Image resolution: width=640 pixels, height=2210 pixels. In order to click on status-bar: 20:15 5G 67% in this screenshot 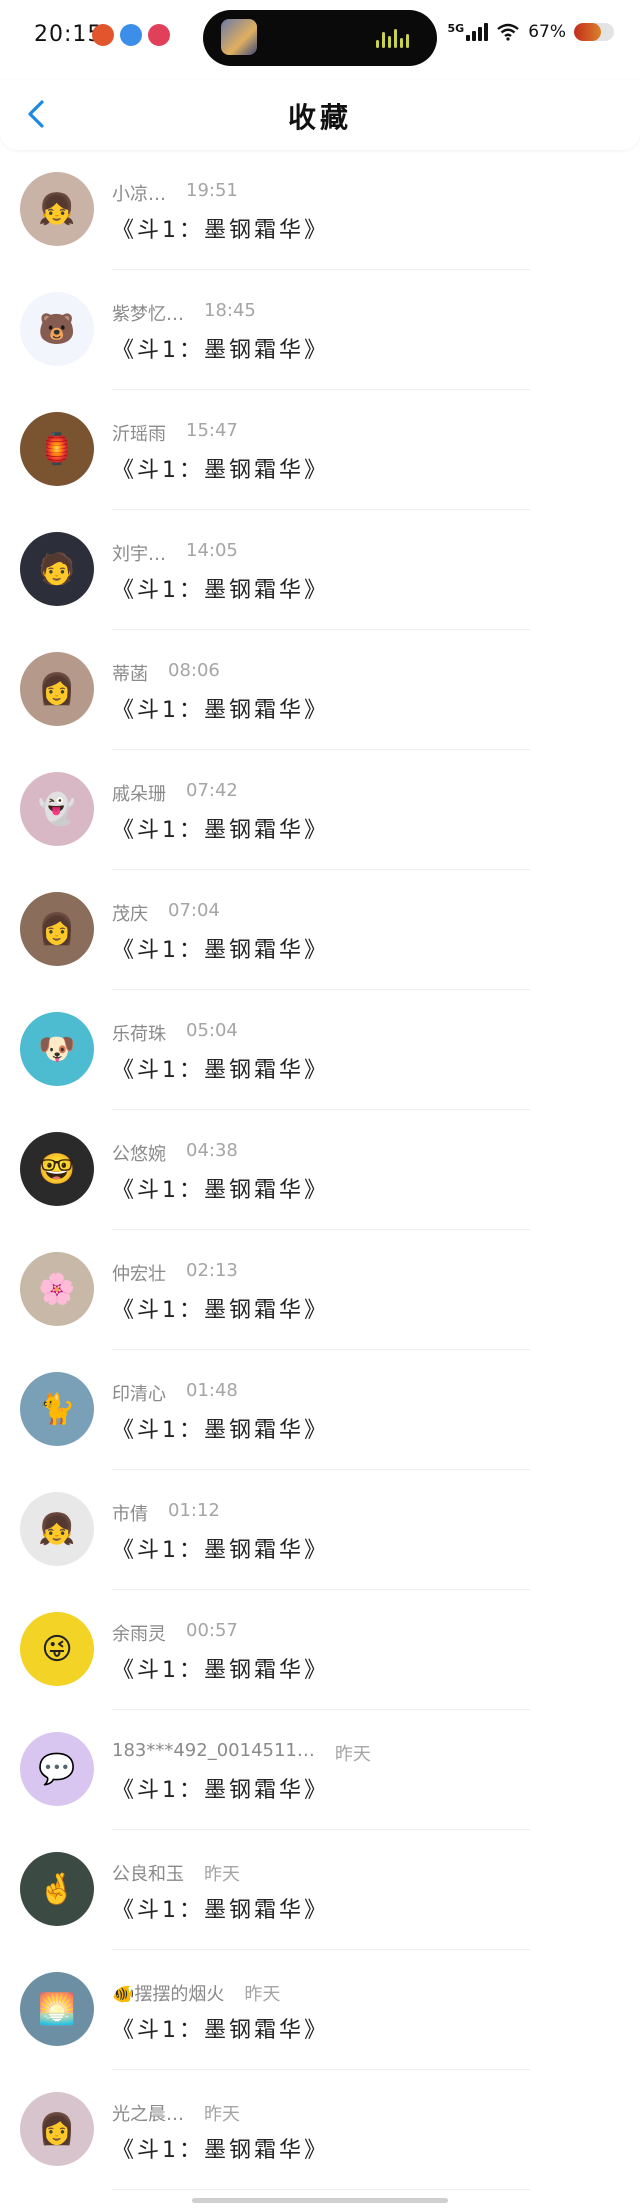, I will do `click(320, 40)`.